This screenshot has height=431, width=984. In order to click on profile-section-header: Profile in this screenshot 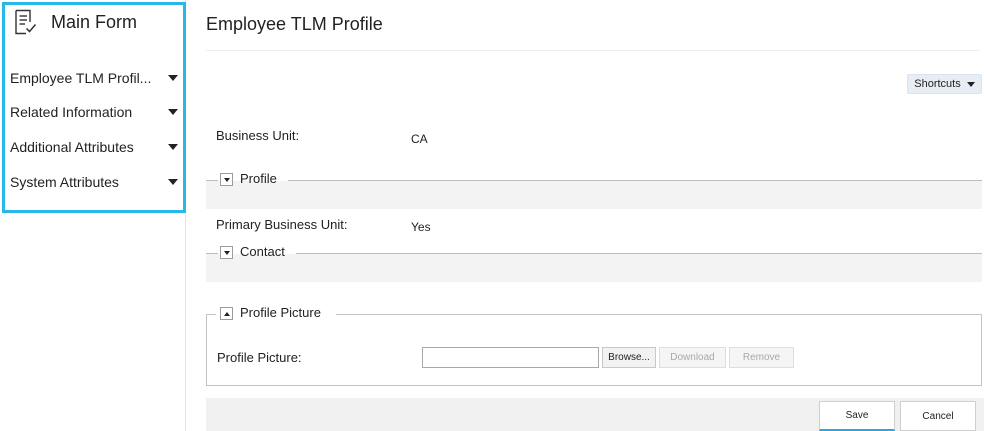, I will do `click(594, 180)`.